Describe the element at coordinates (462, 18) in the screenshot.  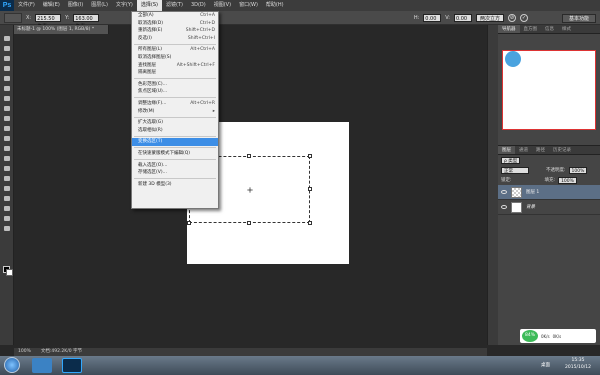
I see `v-input: 0.00` at that location.